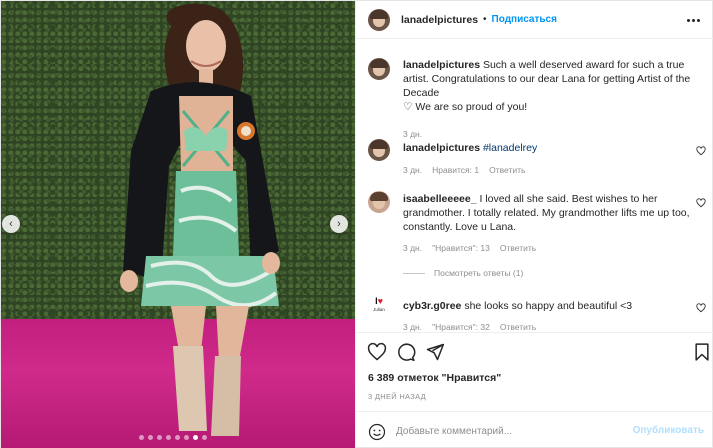  I want to click on comment-body: she looks so happy and beautiful <3, so click(548, 306).